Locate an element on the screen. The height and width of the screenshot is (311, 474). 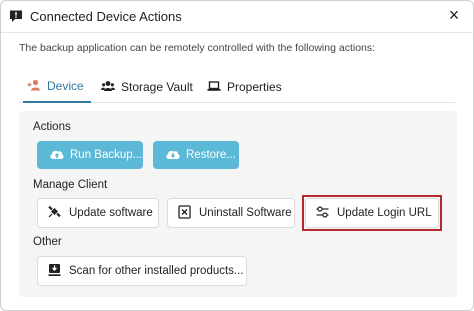
dialog-header: Connected Device Actions × is located at coordinates (237, 17).